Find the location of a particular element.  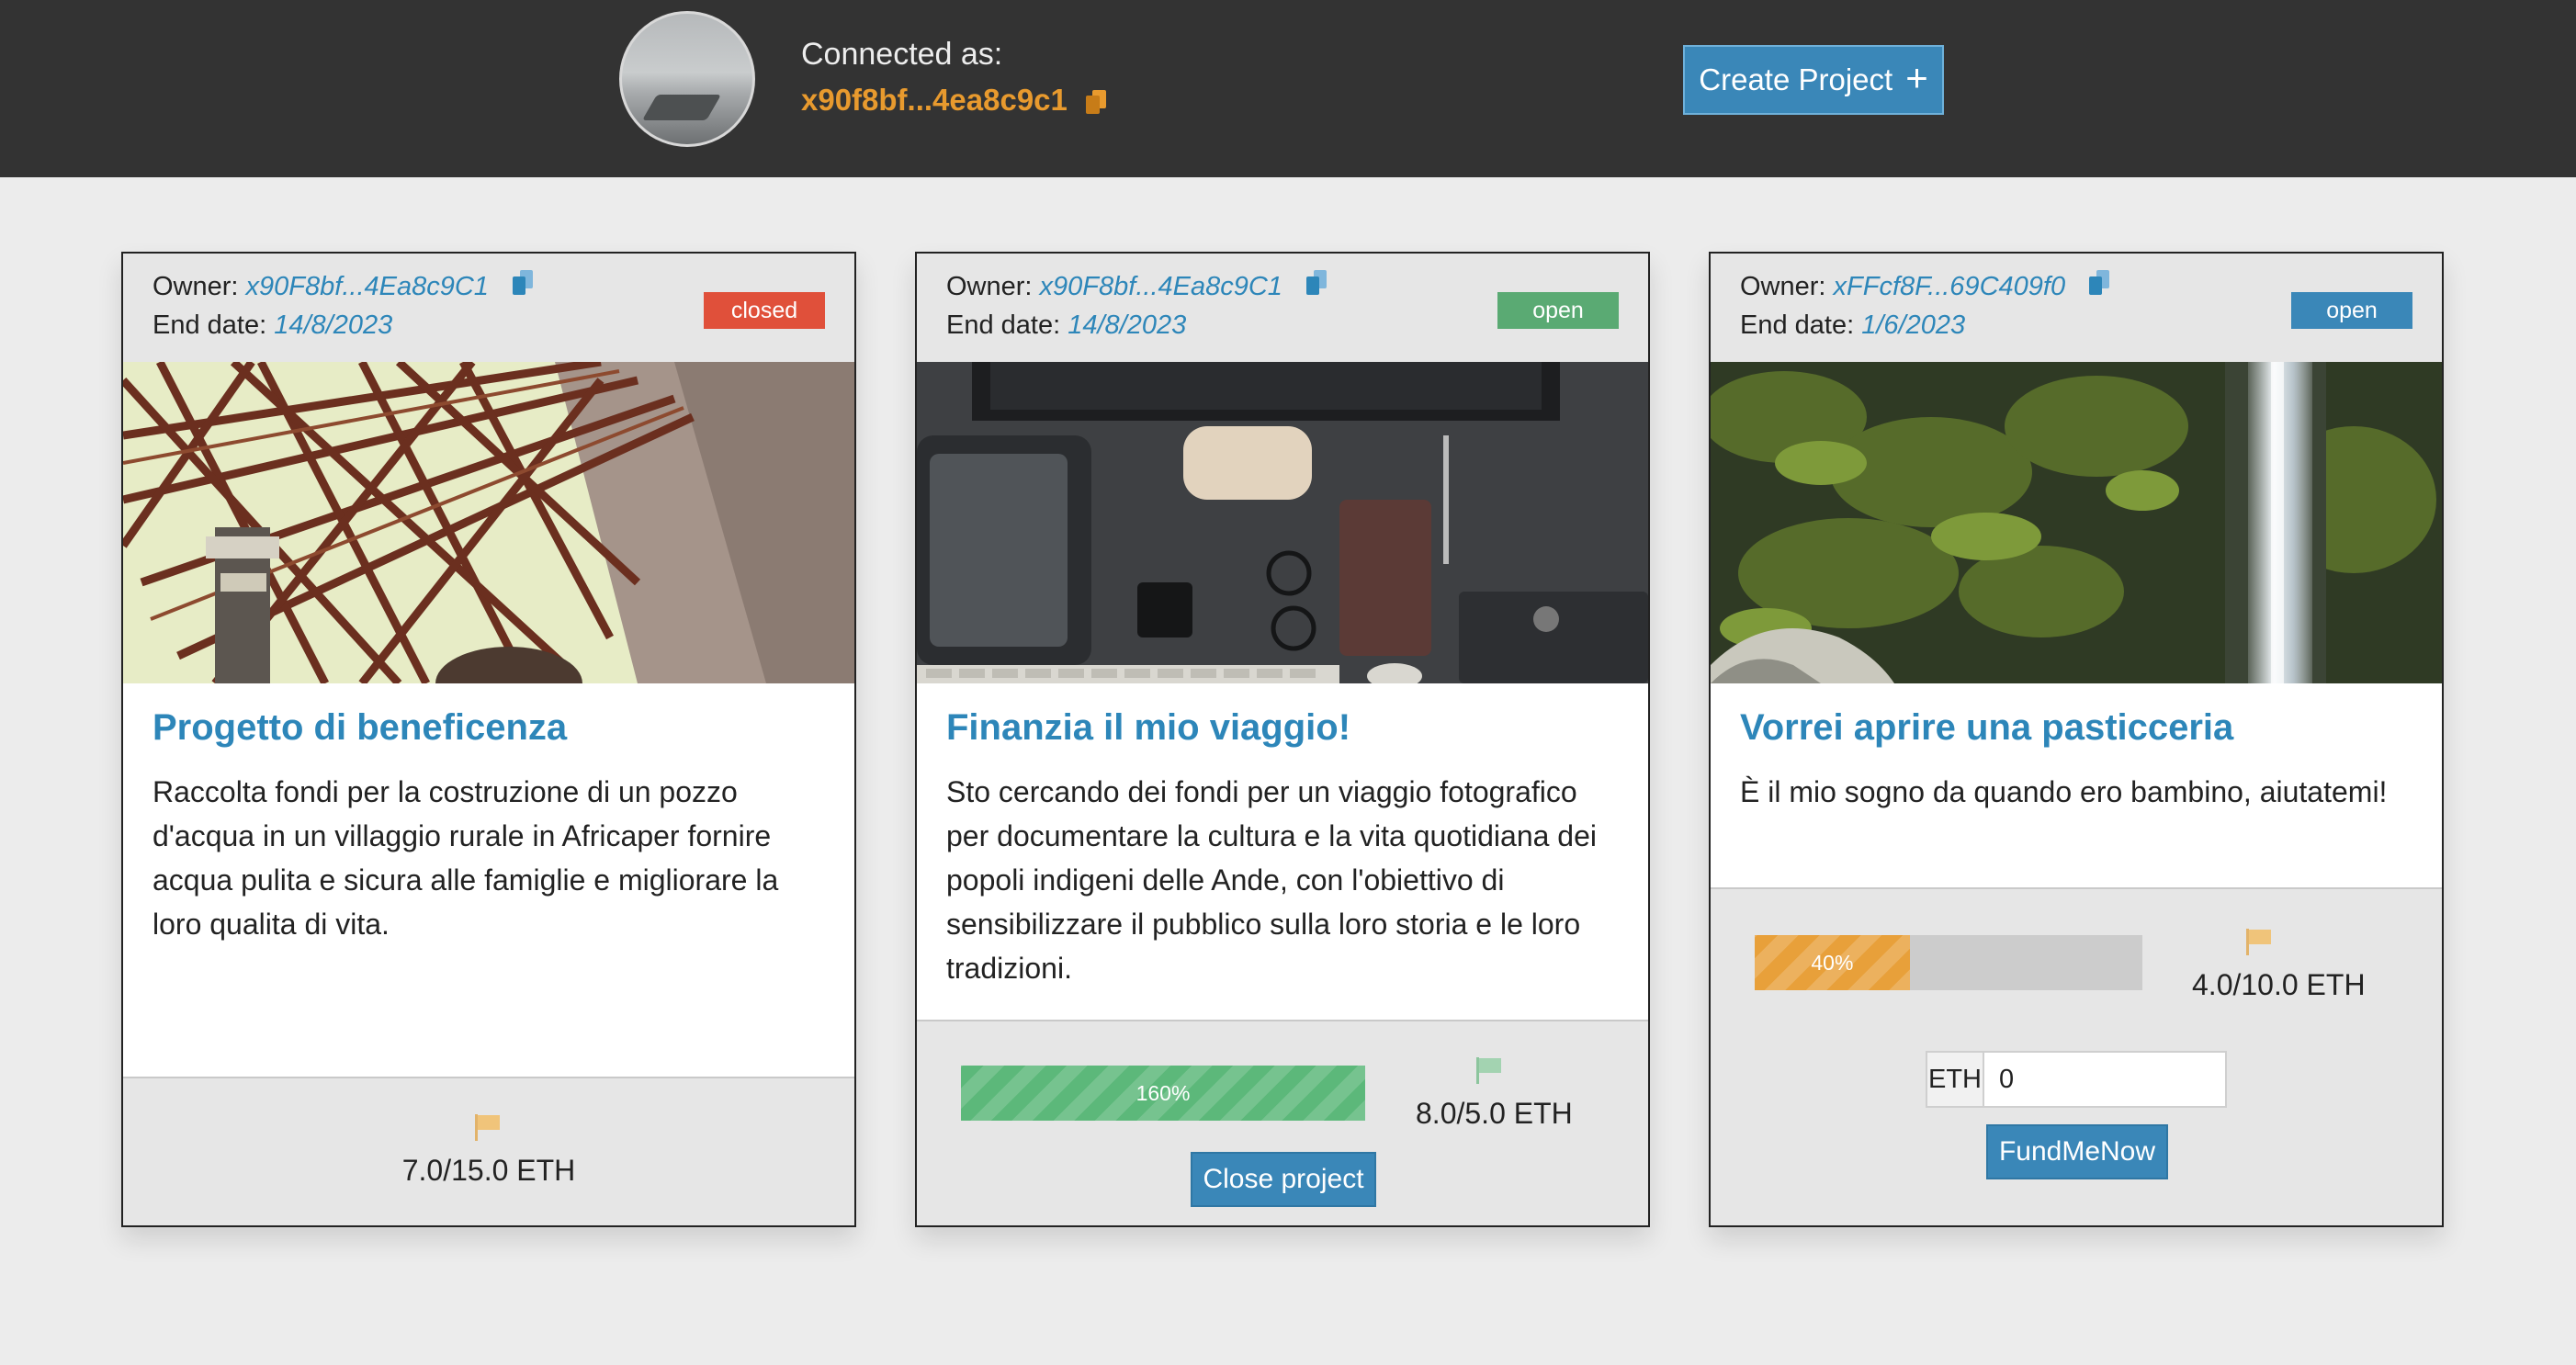

end-date-line: End date: 1/6/2023 is located at coordinates (1852, 325).